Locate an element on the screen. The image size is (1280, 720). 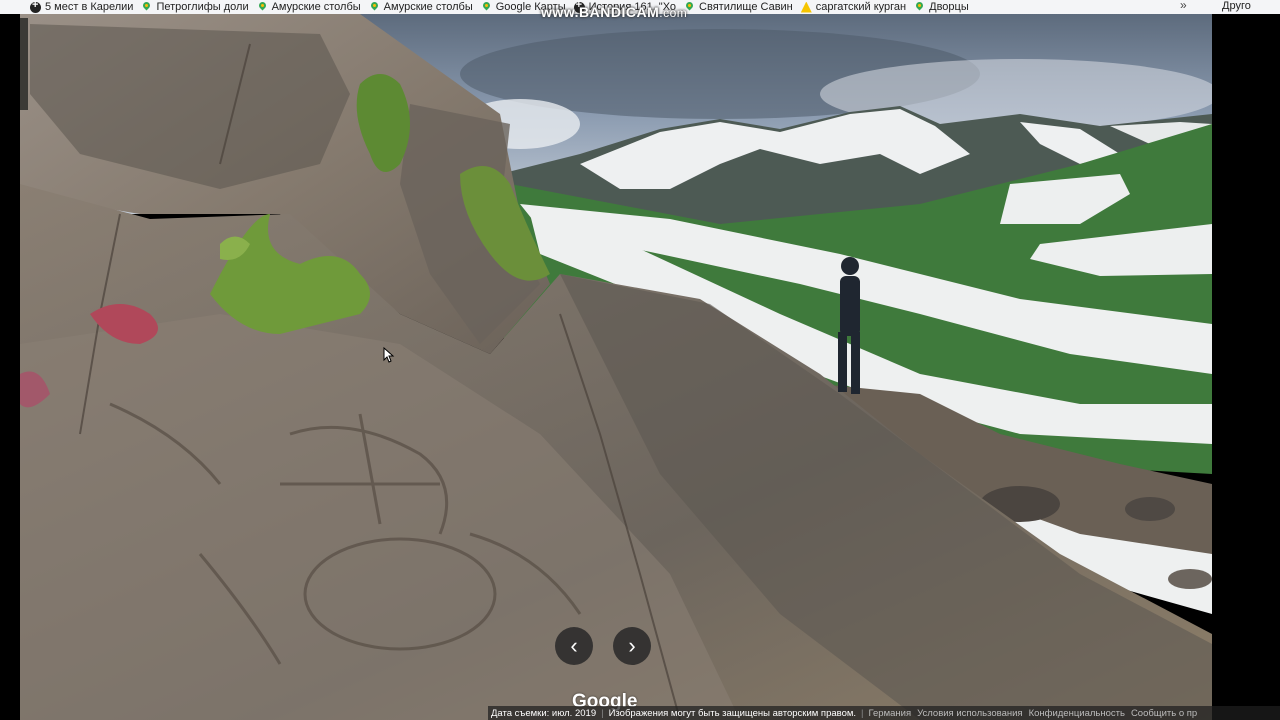
previous-image-button: ‹ is located at coordinates (574, 646).